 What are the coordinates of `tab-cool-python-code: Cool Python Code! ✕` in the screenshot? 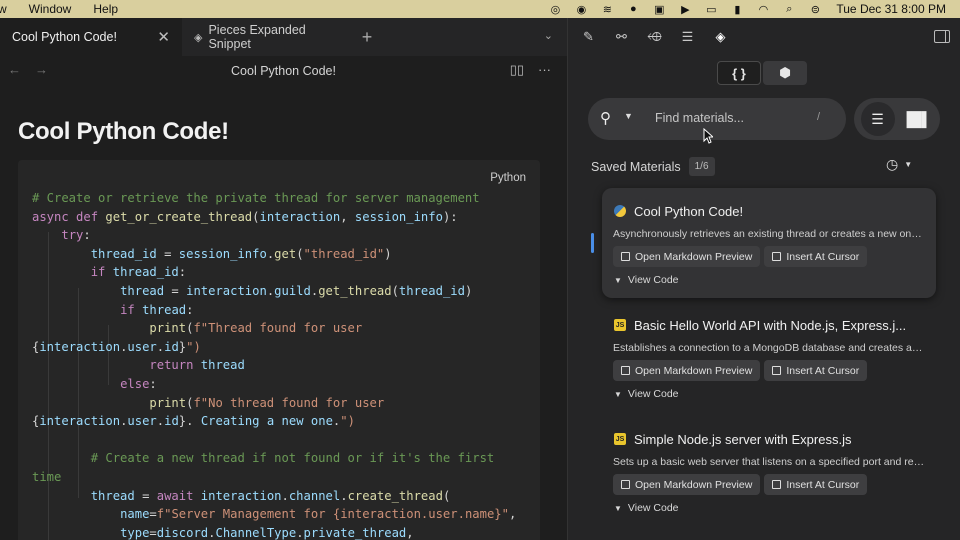 It's located at (91, 37).